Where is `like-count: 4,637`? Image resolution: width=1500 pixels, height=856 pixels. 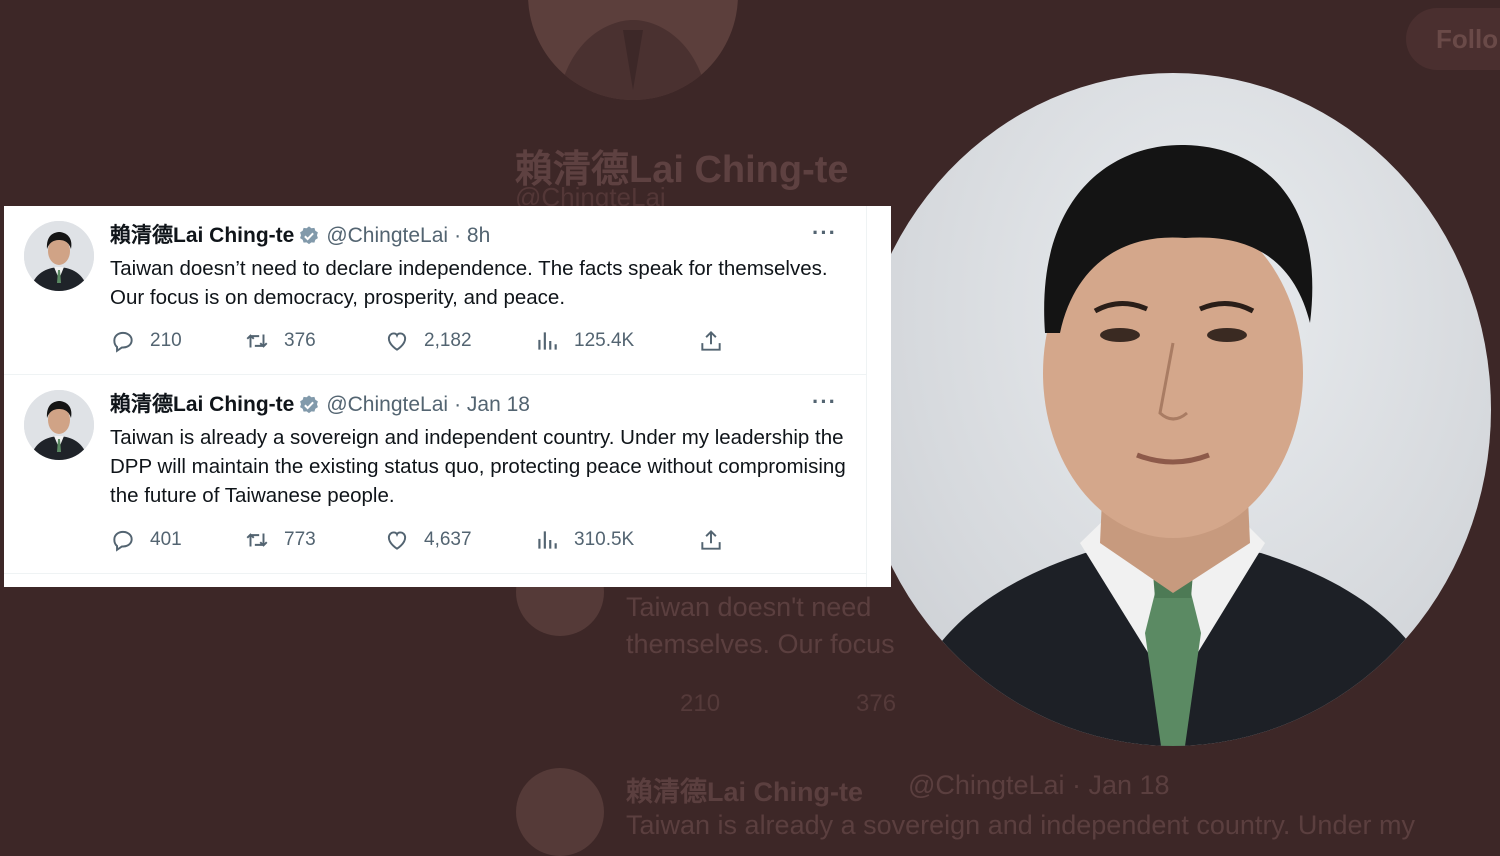 like-count: 4,637 is located at coordinates (448, 539).